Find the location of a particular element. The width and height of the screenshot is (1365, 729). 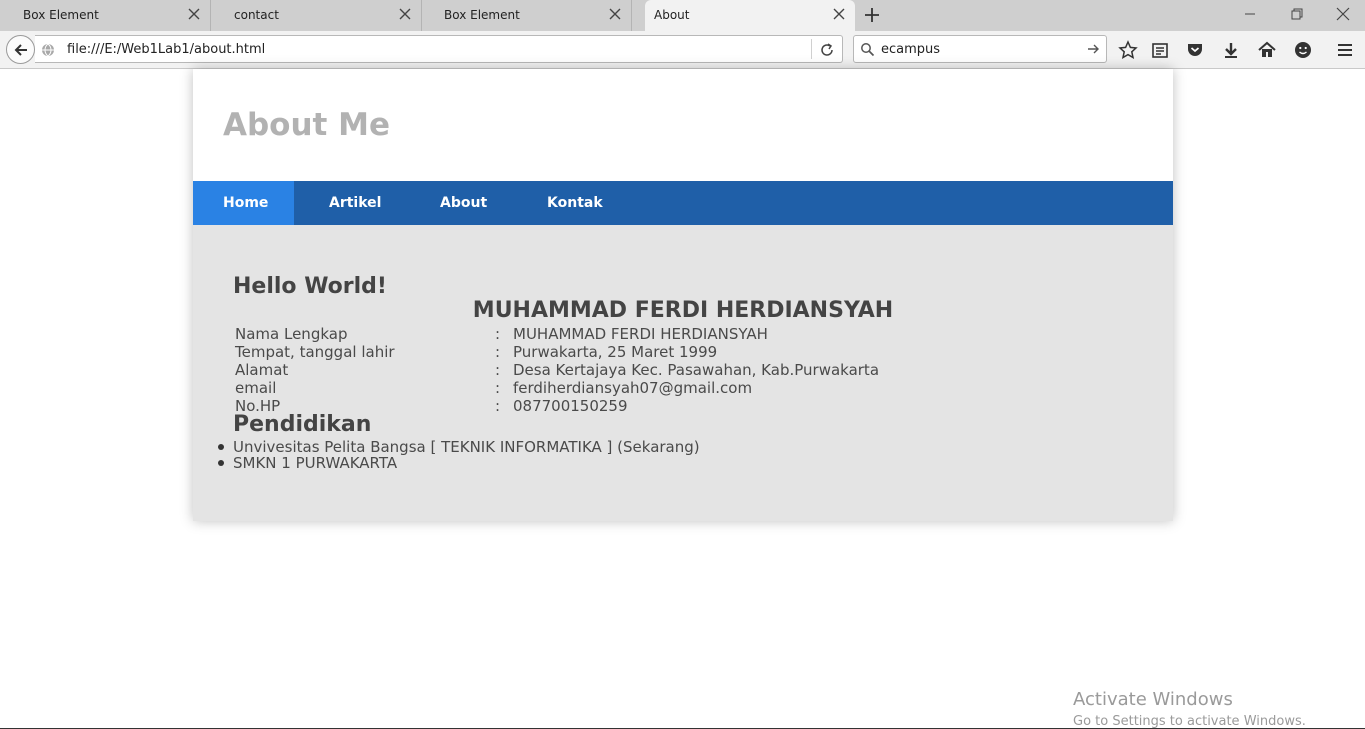

reading-list-icon is located at coordinates (1160, 50).